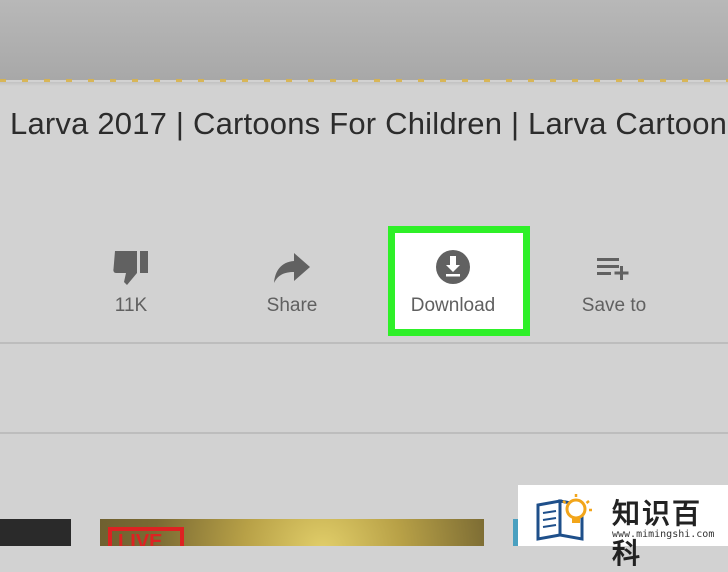  I want to click on book-lightbulb-icon, so click(568, 519).